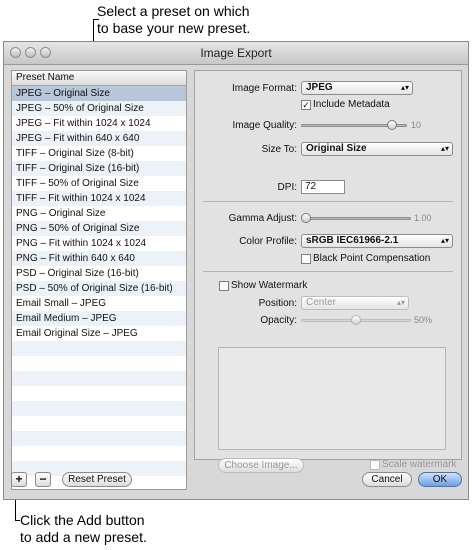 Image resolution: width=474 pixels, height=550 pixels. I want to click on gamma-adjust-slider, so click(356, 218).